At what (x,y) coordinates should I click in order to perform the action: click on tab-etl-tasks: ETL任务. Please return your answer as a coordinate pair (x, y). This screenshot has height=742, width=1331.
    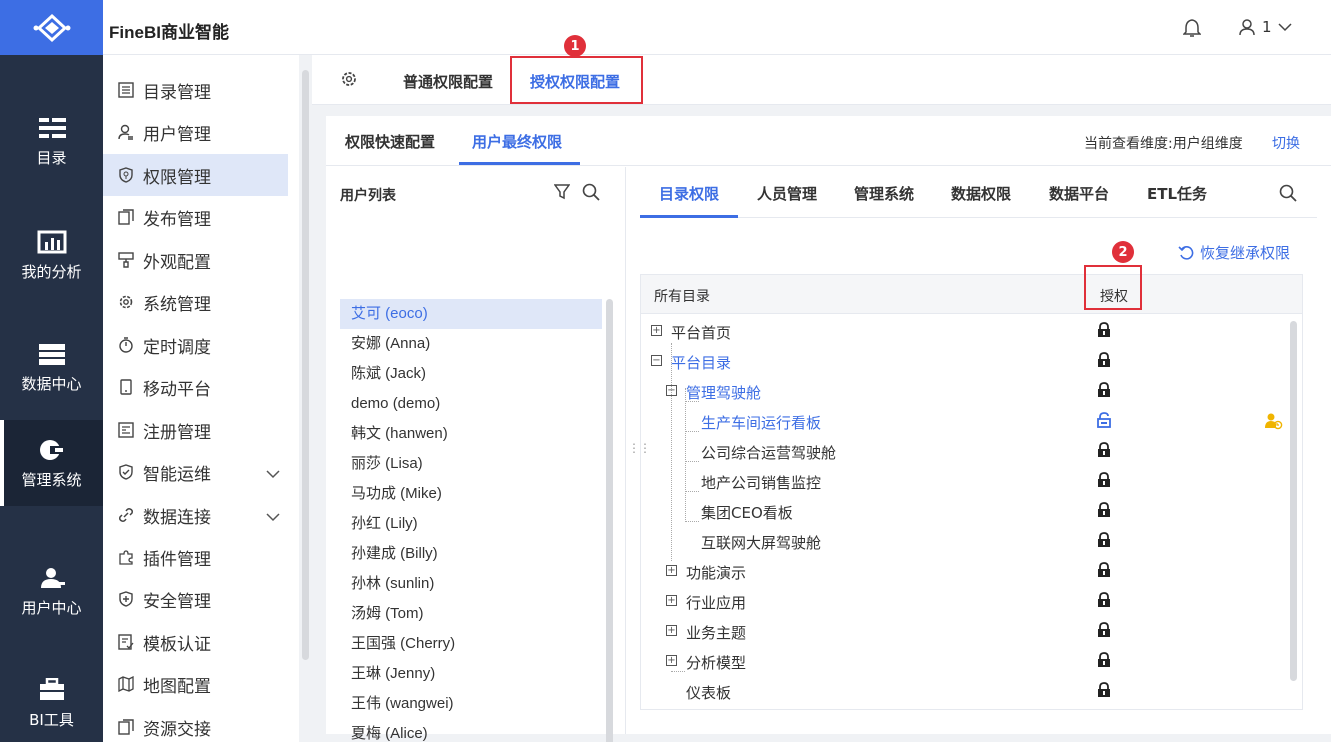
    Looking at the image, I should click on (1177, 193).